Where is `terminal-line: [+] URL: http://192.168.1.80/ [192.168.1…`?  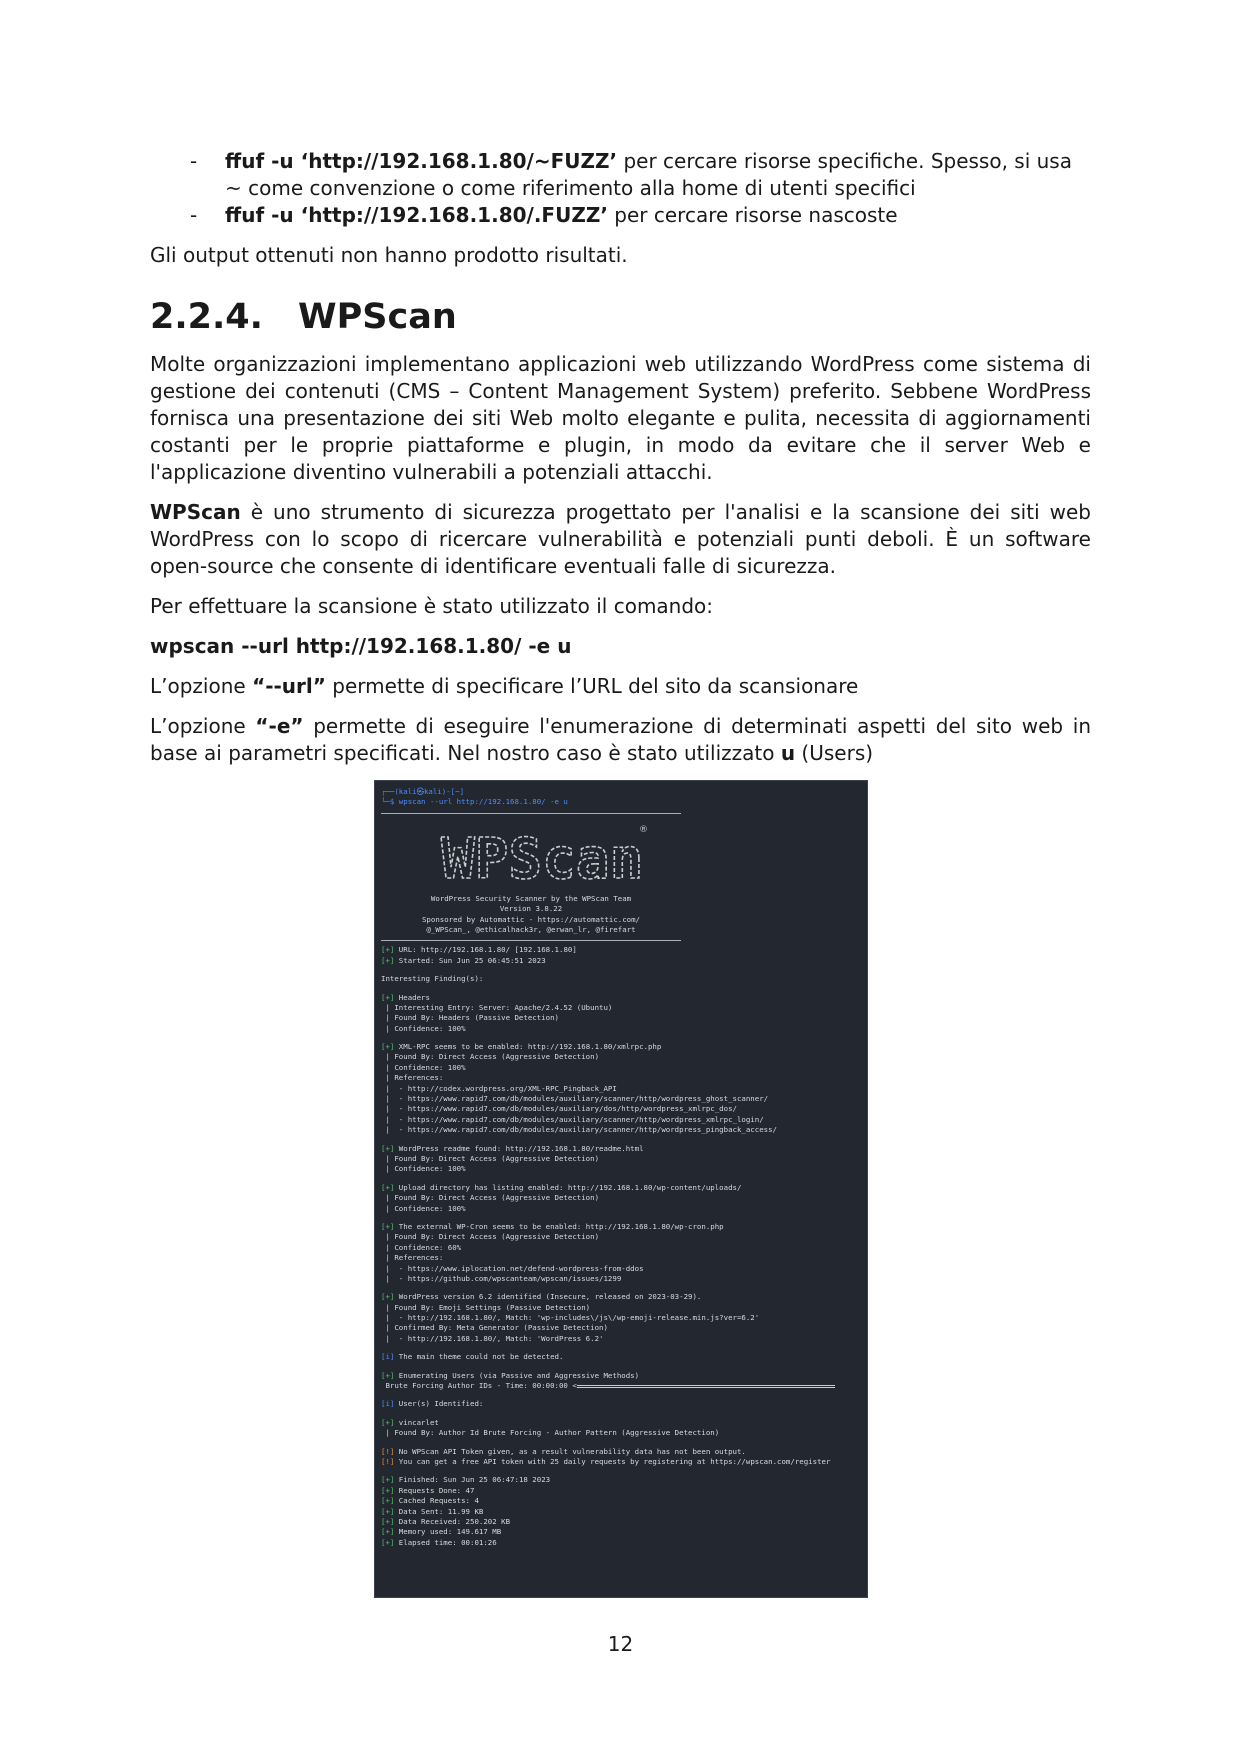 terminal-line: [+] URL: http://192.168.1.80/ [192.168.1… is located at coordinates (621, 950).